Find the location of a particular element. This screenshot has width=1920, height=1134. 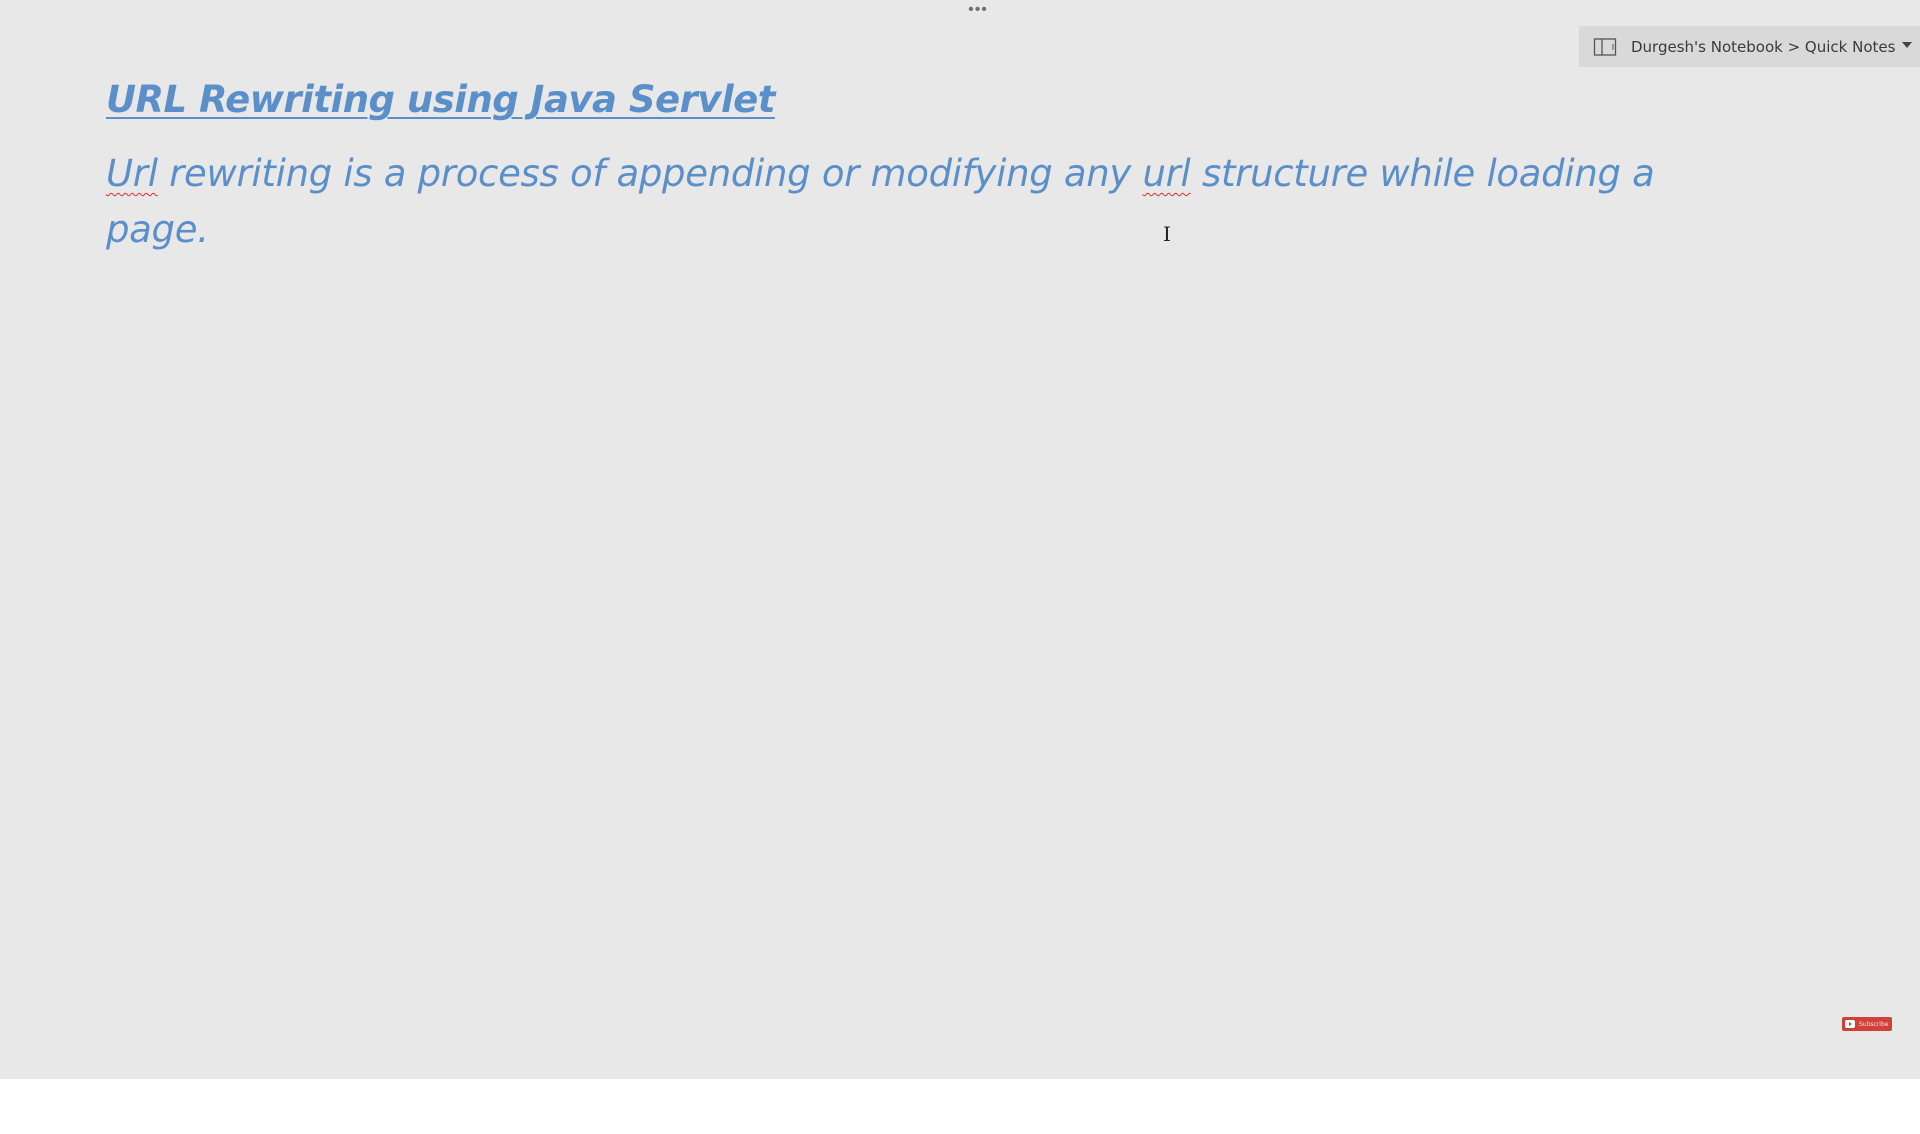

misspelled-word: Url is located at coordinates (132, 173).